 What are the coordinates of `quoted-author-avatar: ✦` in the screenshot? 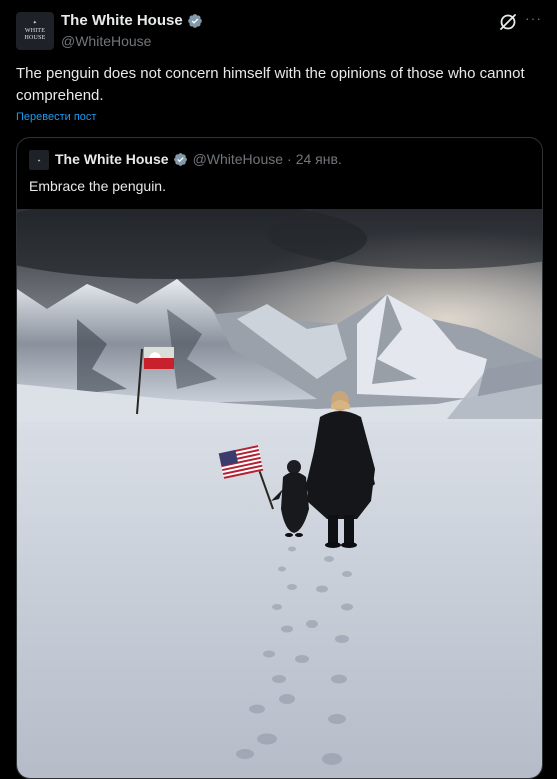 It's located at (39, 160).